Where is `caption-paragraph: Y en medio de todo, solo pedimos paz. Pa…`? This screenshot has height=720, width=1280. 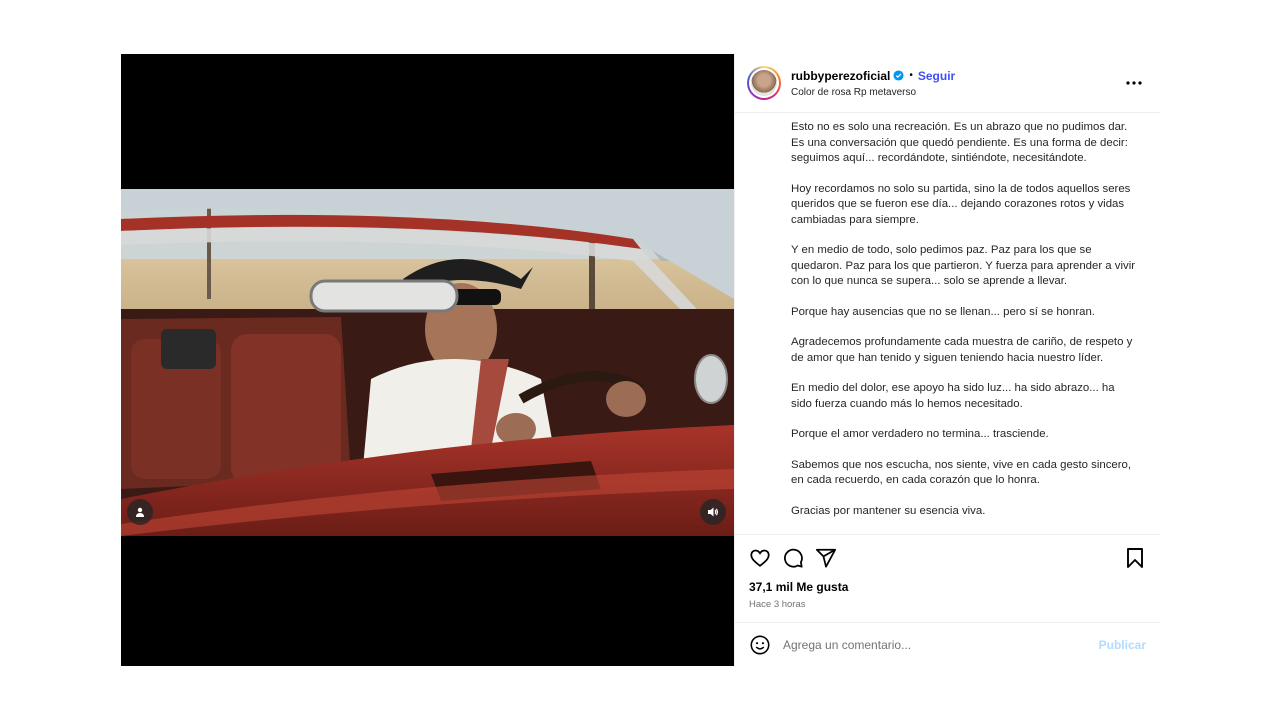 caption-paragraph: Y en medio de todo, solo pedimos paz. Pa… is located at coordinates (963, 265).